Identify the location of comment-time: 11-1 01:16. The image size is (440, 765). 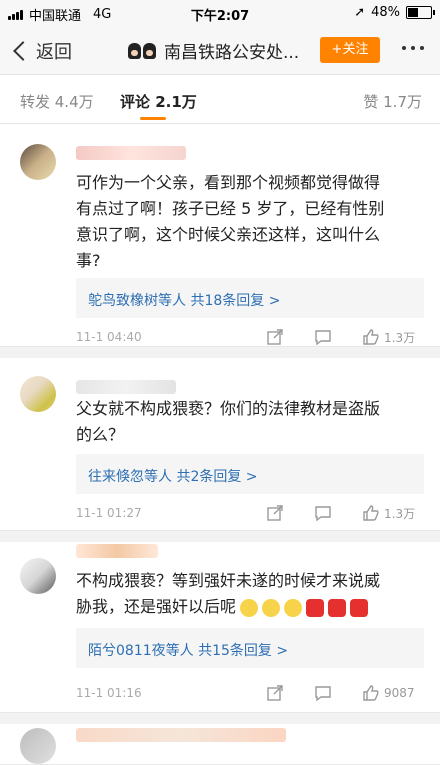
(109, 693).